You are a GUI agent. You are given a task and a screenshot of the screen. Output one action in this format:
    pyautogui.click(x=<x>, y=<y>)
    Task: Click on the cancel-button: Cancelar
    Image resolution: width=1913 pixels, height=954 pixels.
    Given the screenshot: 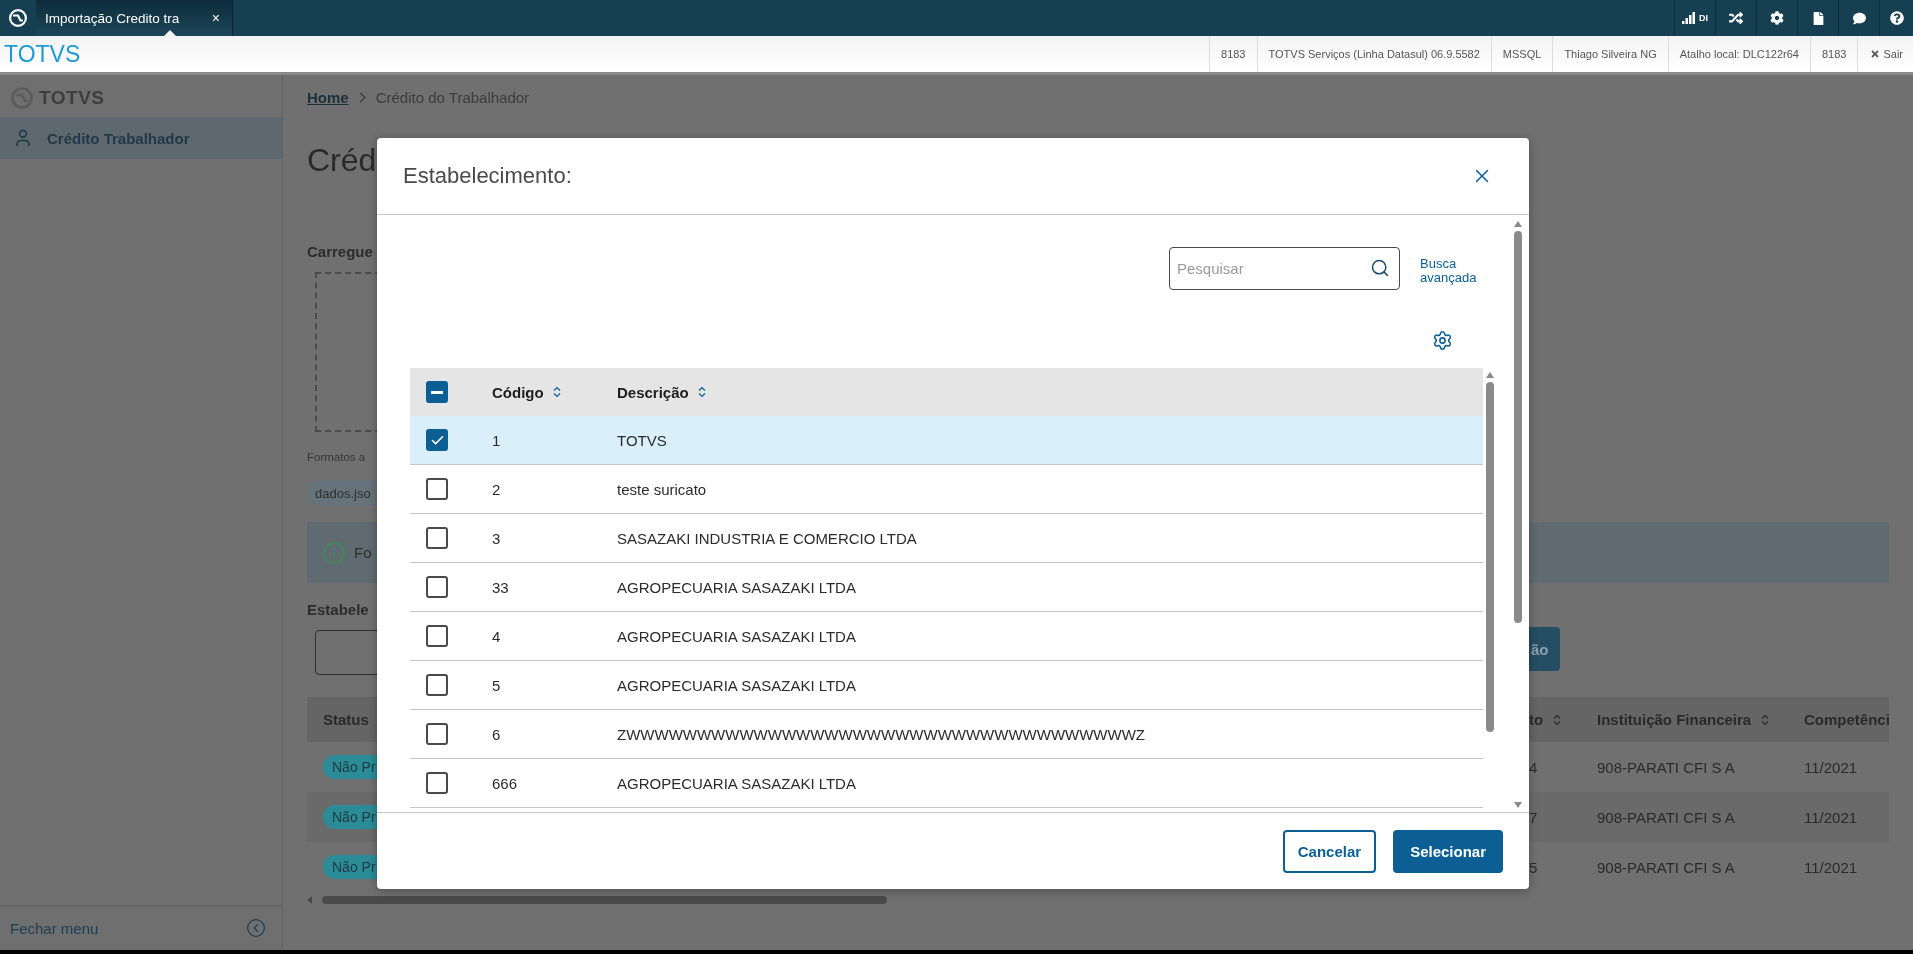 What is the action you would take?
    pyautogui.click(x=1329, y=851)
    